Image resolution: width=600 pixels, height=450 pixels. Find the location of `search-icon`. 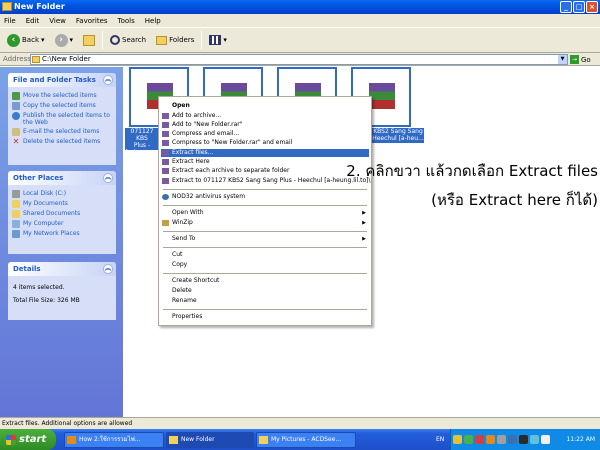

search-icon is located at coordinates (115, 40).